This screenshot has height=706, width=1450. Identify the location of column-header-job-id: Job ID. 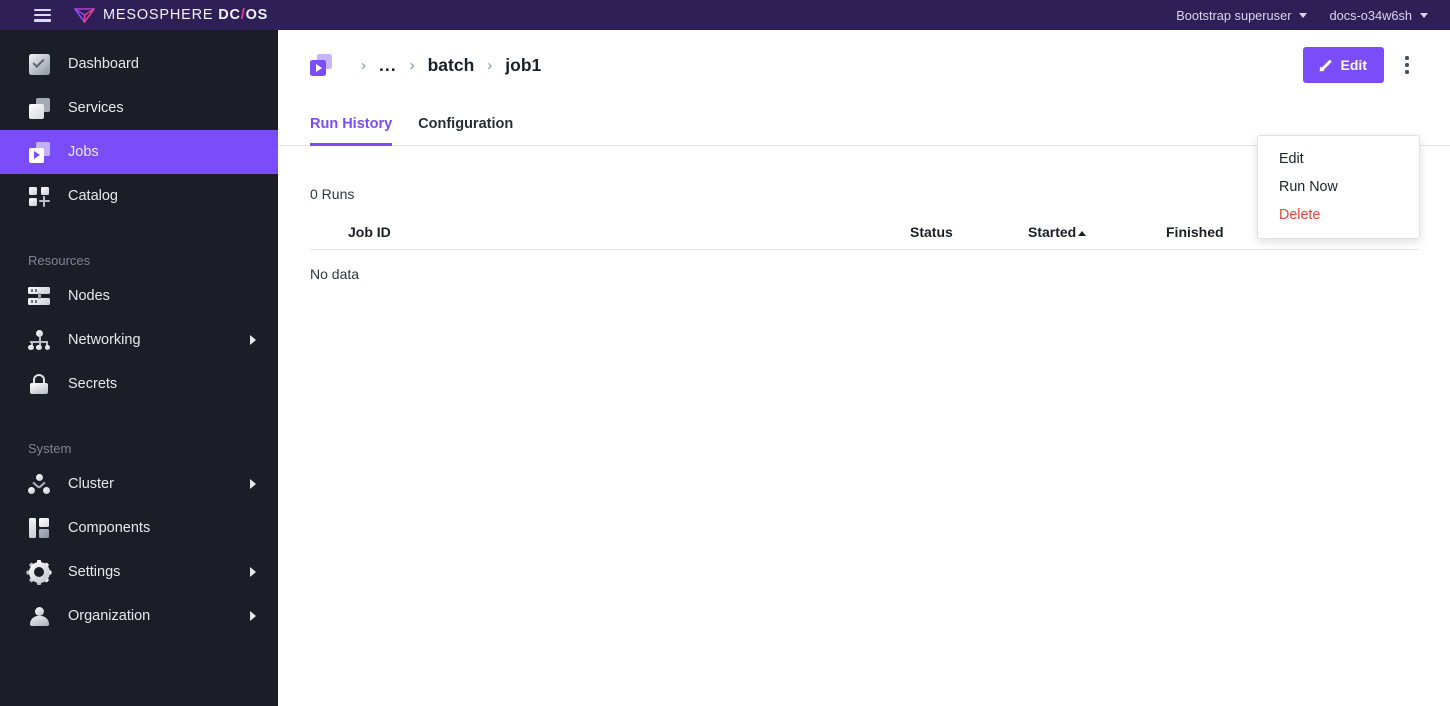
(610, 237).